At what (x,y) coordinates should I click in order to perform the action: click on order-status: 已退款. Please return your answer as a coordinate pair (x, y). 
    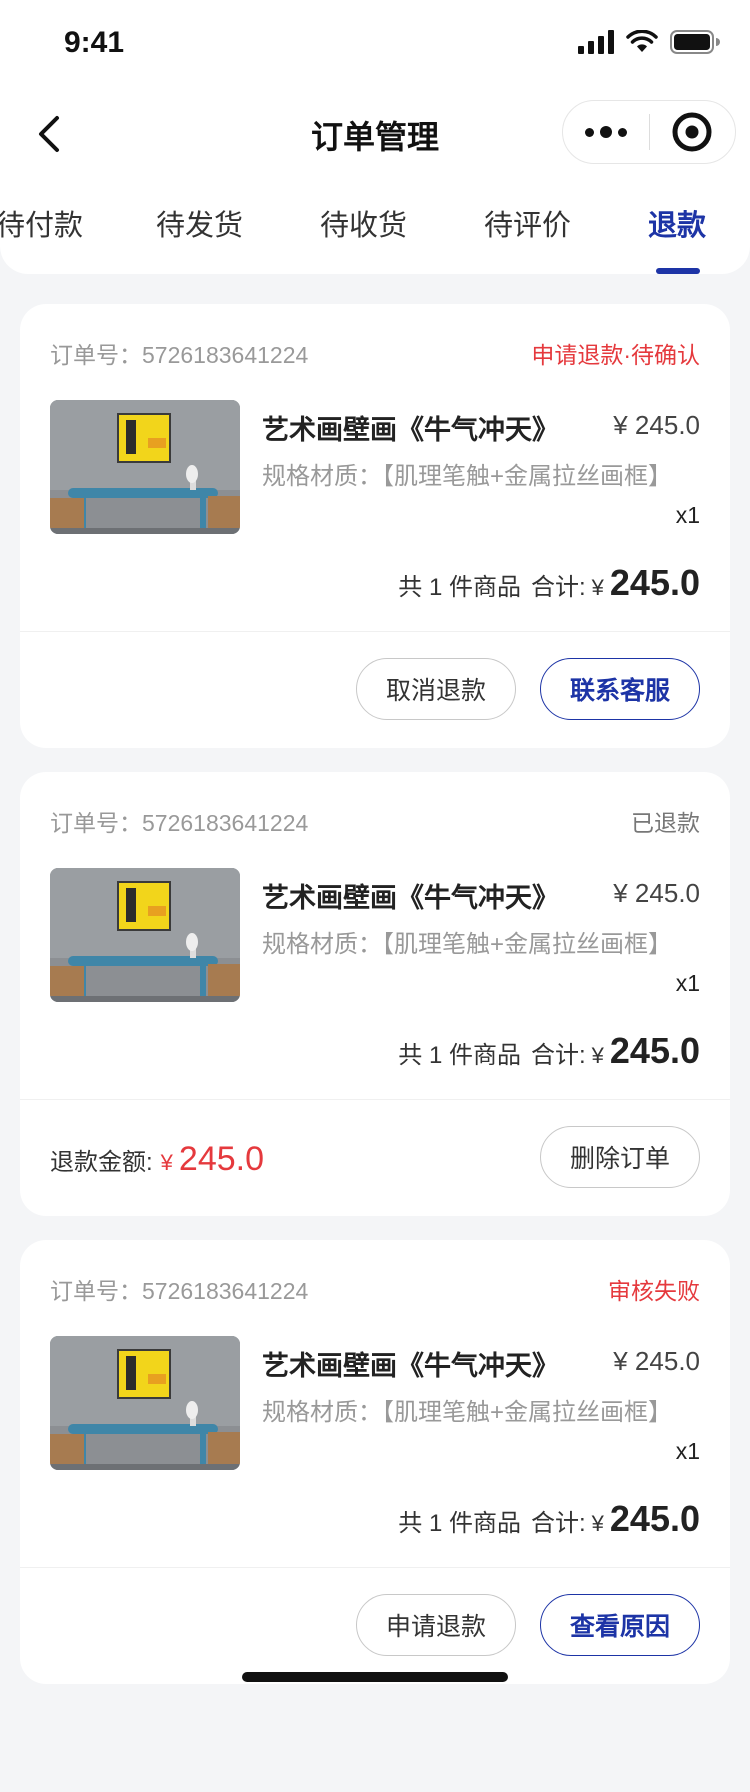
    Looking at the image, I should click on (665, 823).